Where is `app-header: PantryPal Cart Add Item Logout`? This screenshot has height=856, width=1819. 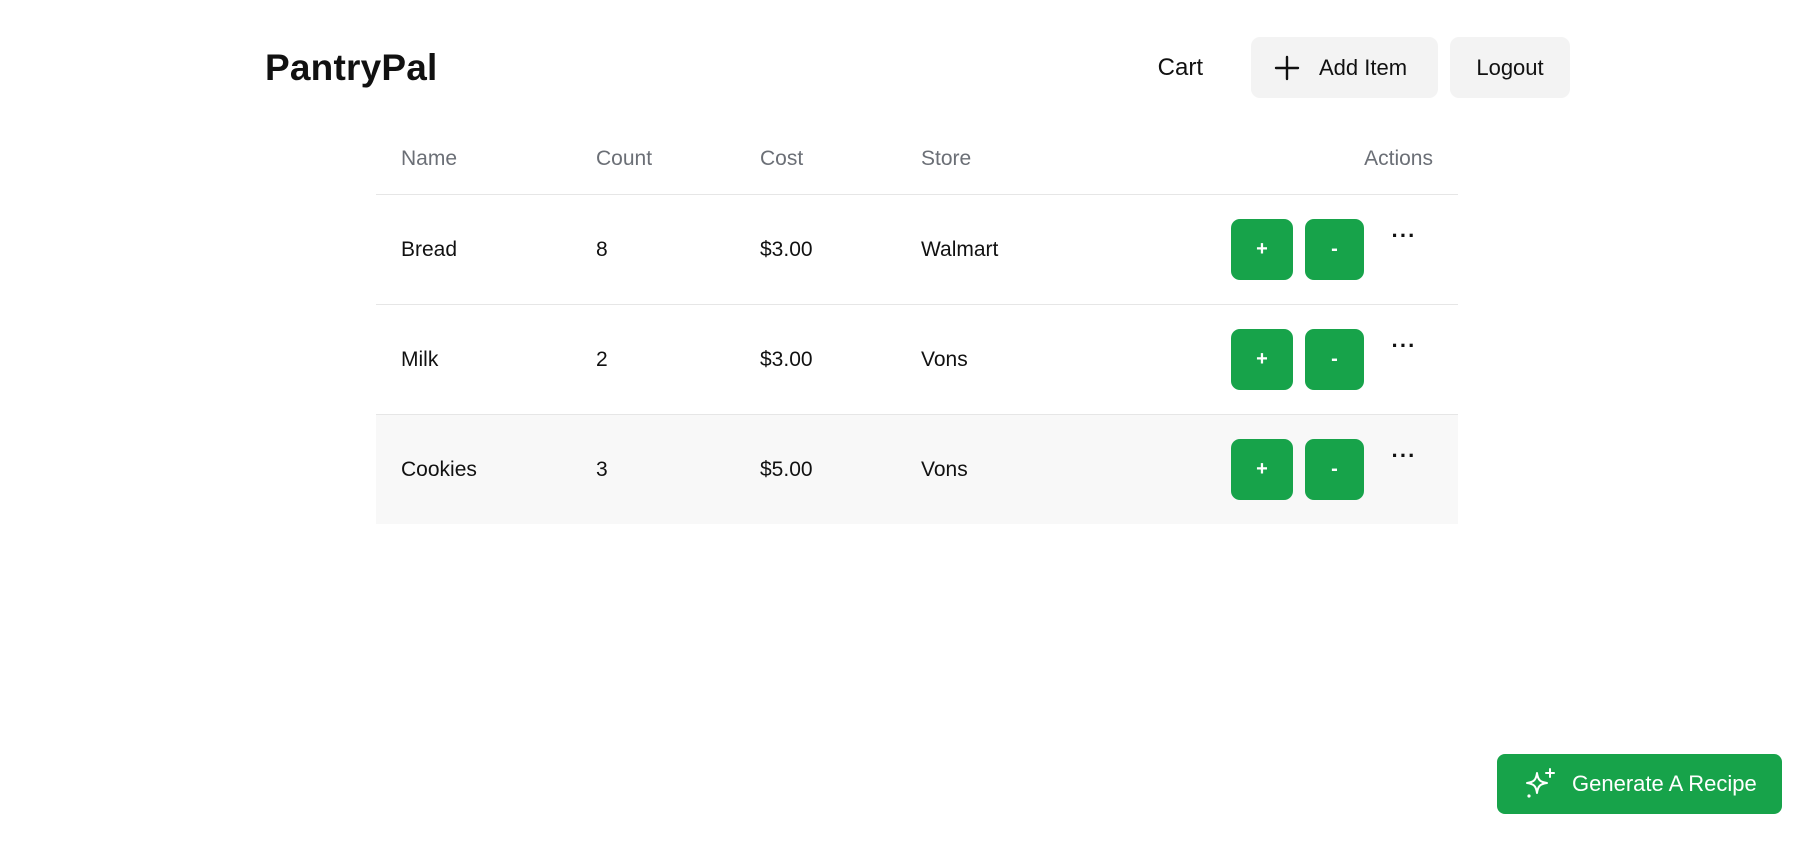
app-header: PantryPal Cart Add Item Logout is located at coordinates (917, 67).